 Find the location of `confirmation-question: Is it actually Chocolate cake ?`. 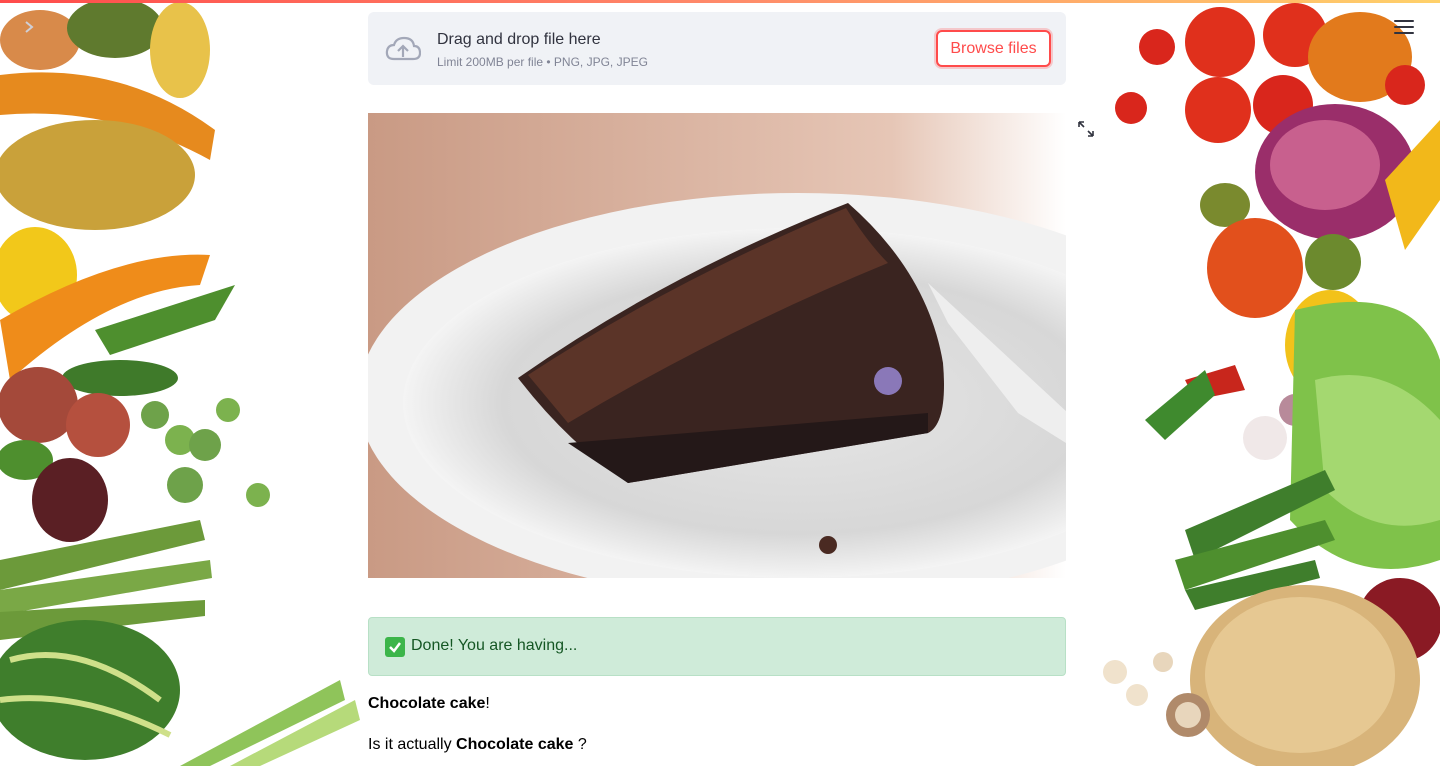

confirmation-question: Is it actually Chocolate cake ? is located at coordinates (477, 745).